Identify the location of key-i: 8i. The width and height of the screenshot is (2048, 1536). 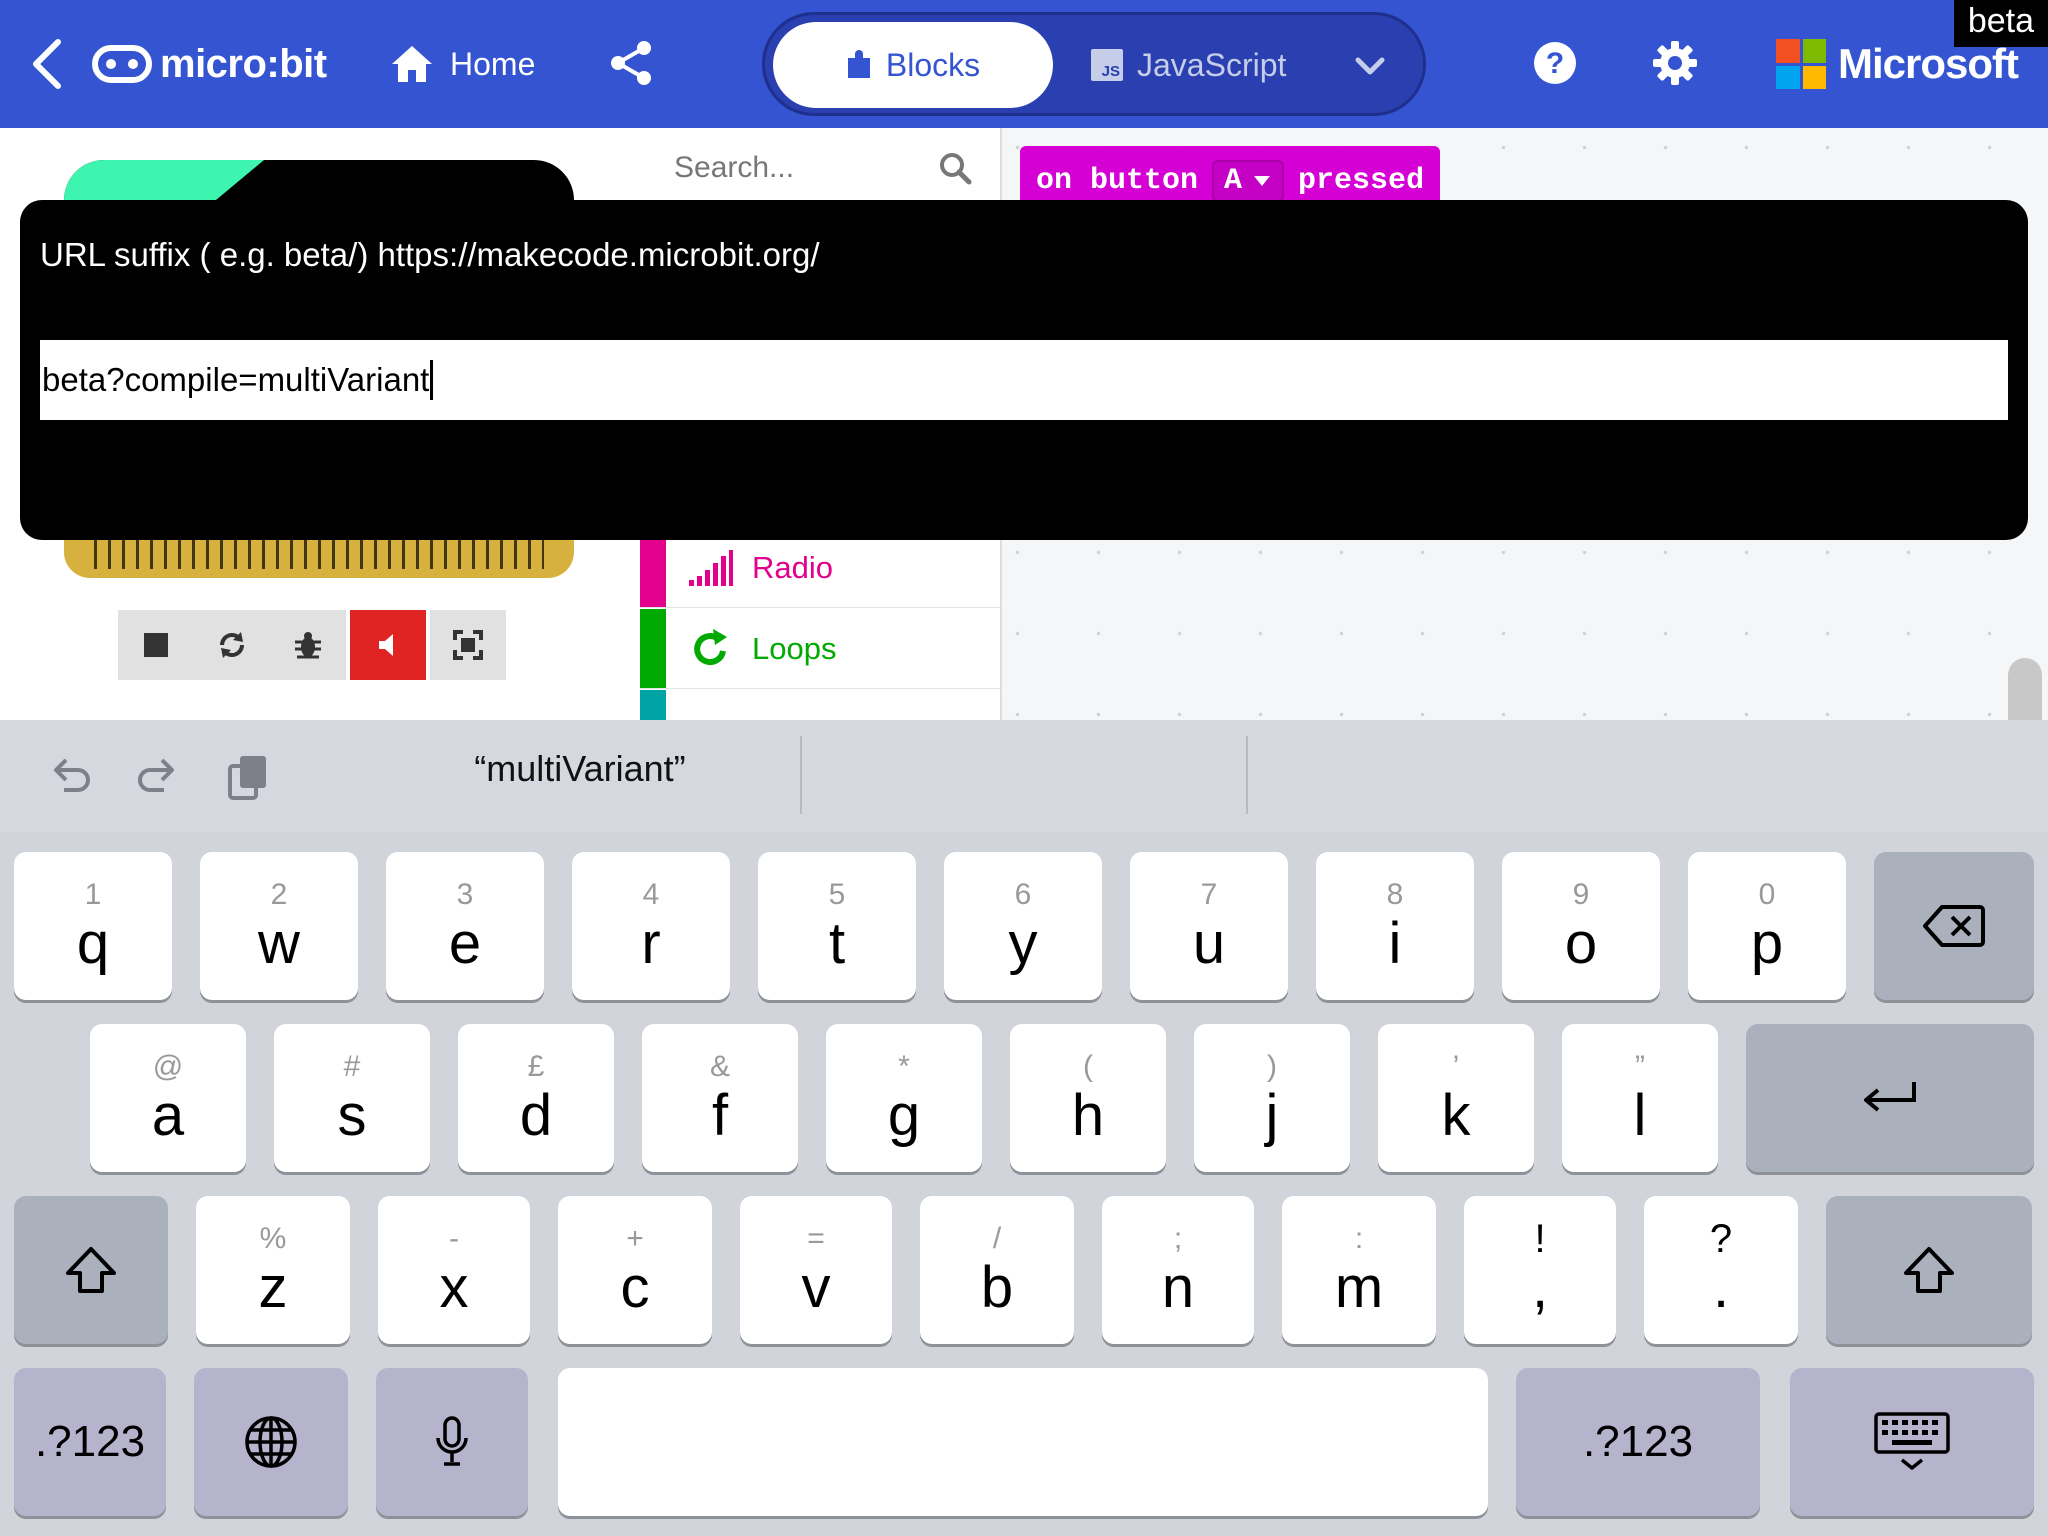
(1395, 926).